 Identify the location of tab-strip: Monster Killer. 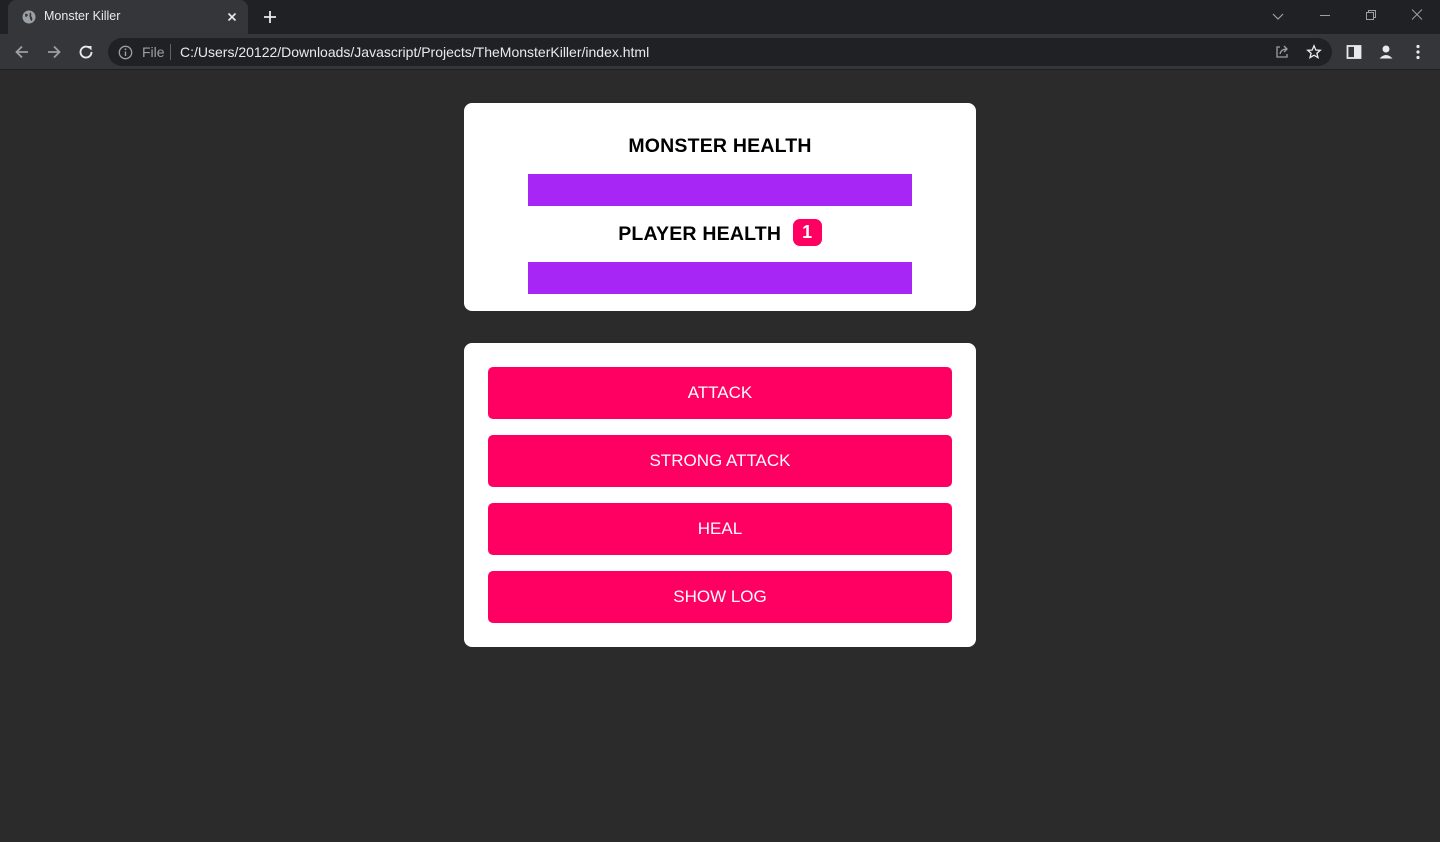
(720, 17).